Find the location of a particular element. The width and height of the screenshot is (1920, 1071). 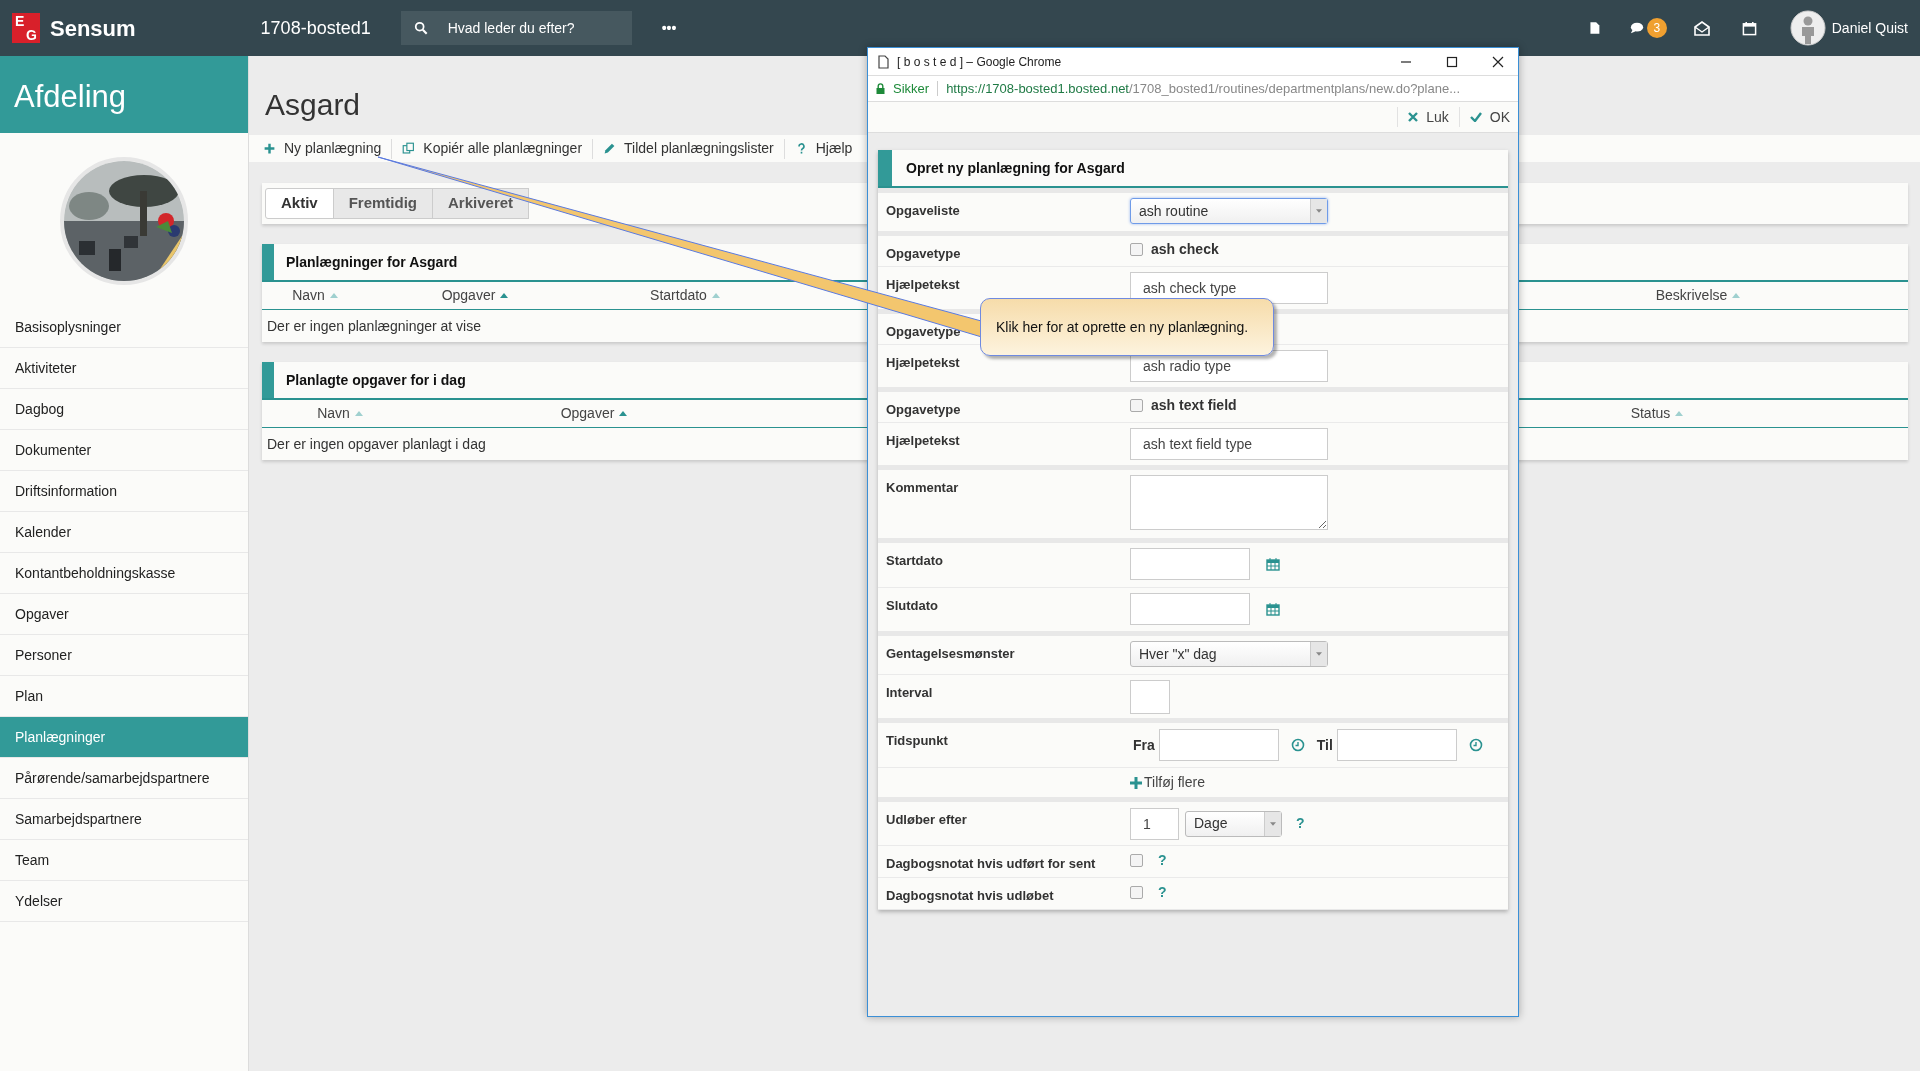

toolbar-link: Hjælp is located at coordinates (834, 148).